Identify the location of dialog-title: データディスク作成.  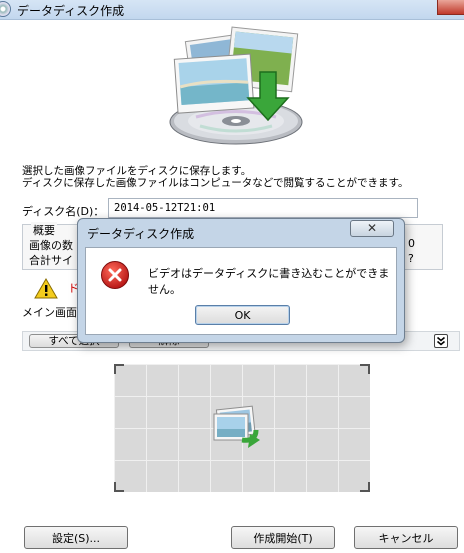
(141, 234).